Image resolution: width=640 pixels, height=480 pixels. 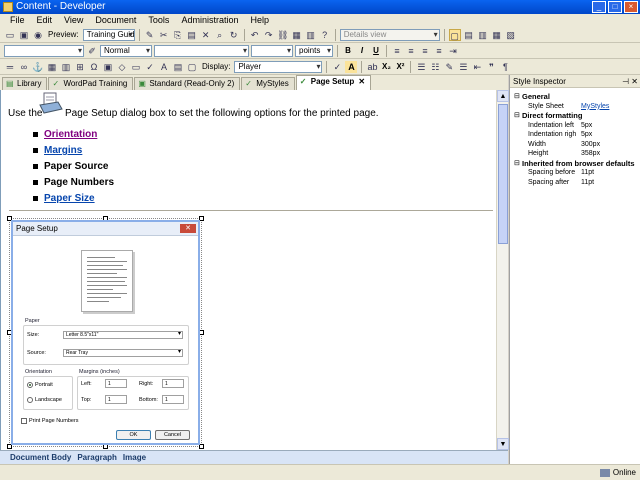 What do you see at coordinates (425, 51) in the screenshot?
I see `align-right-icon: ≡` at bounding box center [425, 51].